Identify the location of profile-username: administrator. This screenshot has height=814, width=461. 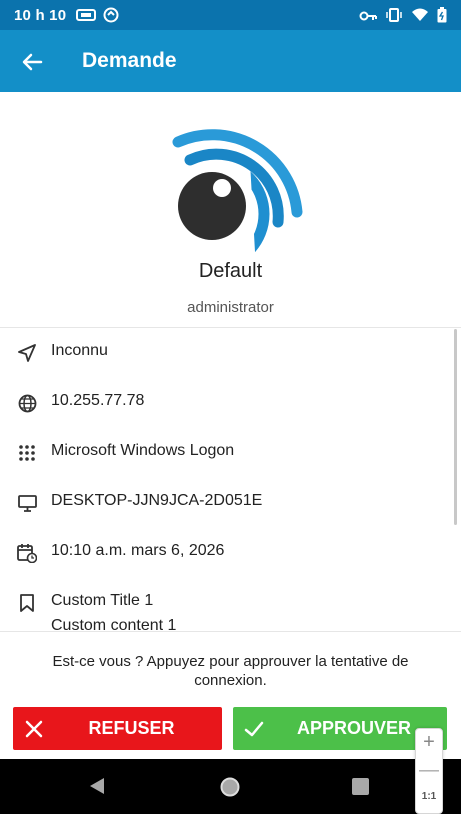
(230, 307).